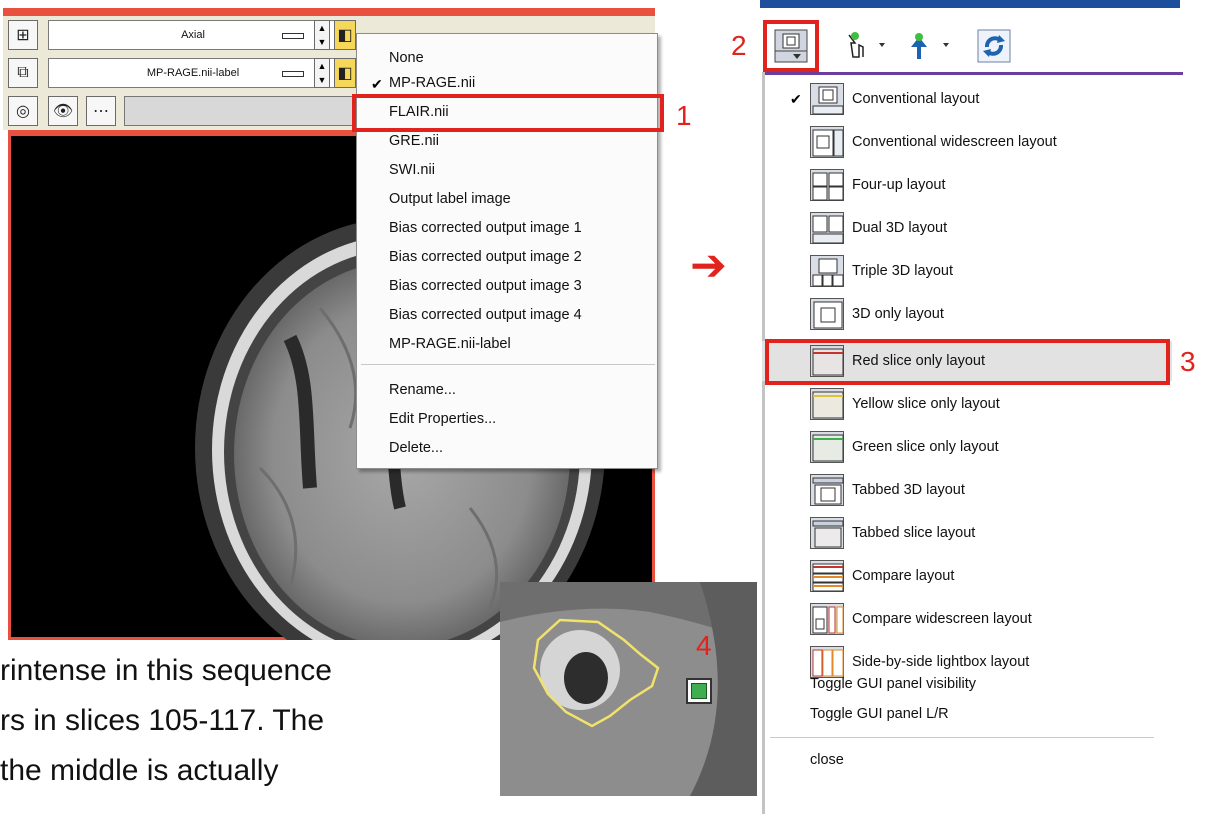  I want to click on slider-handle-icon, so click(293, 36).